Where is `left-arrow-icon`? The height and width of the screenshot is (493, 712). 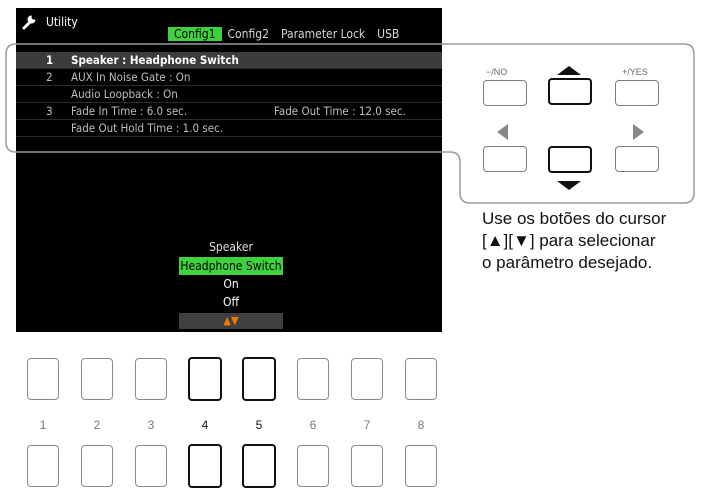
left-arrow-icon is located at coordinates (502, 132).